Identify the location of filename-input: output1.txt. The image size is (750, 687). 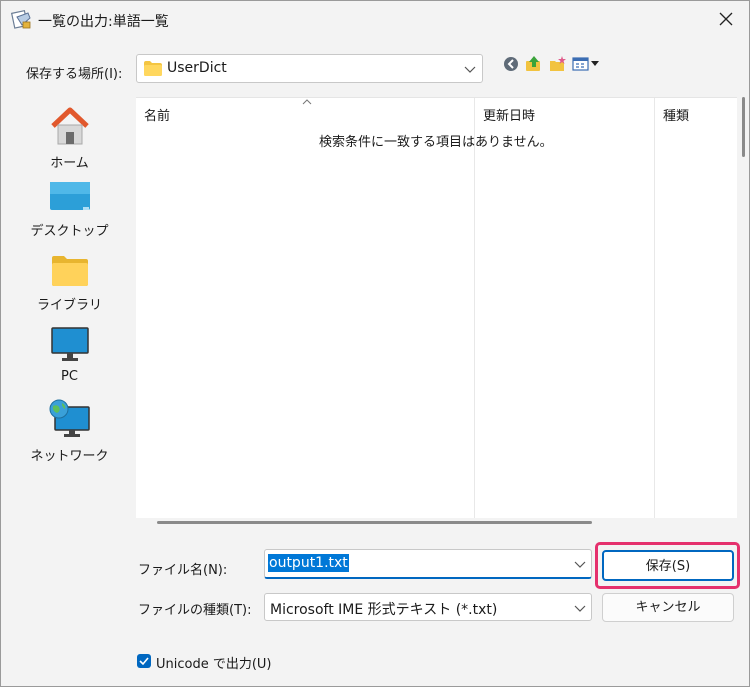
(428, 564).